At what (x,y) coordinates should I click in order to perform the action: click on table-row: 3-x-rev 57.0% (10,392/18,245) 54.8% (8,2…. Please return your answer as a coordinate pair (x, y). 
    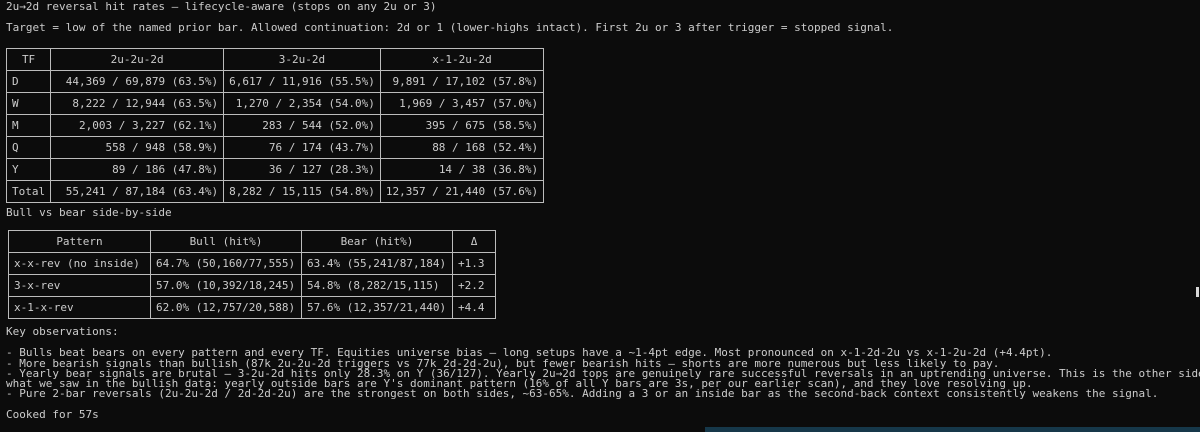
    Looking at the image, I should click on (252, 285).